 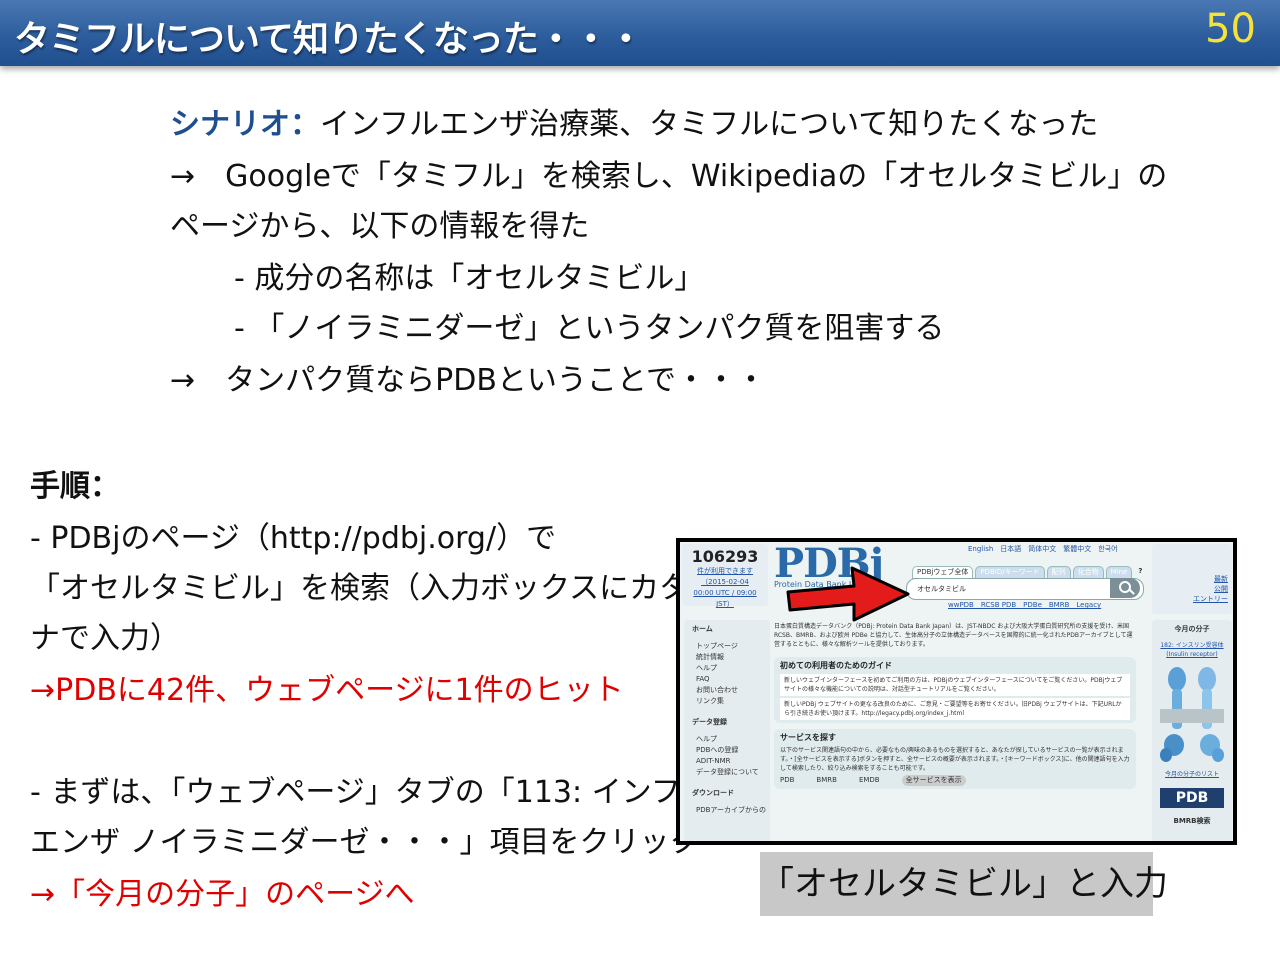 What do you see at coordinates (787, 780) in the screenshot?
I see `service-option-pdb: PDB` at bounding box center [787, 780].